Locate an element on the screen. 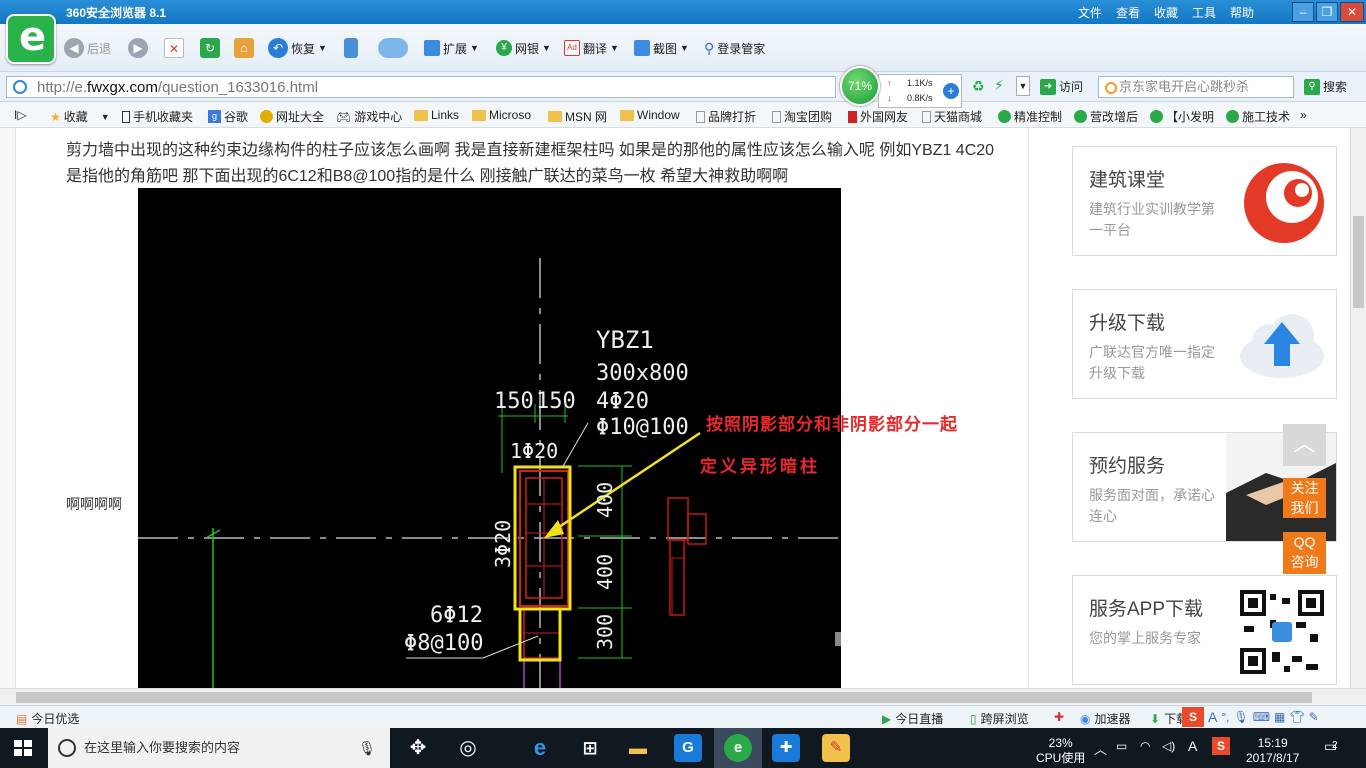 The width and height of the screenshot is (1366, 768). menu-view: 查看 is located at coordinates (1128, 12).